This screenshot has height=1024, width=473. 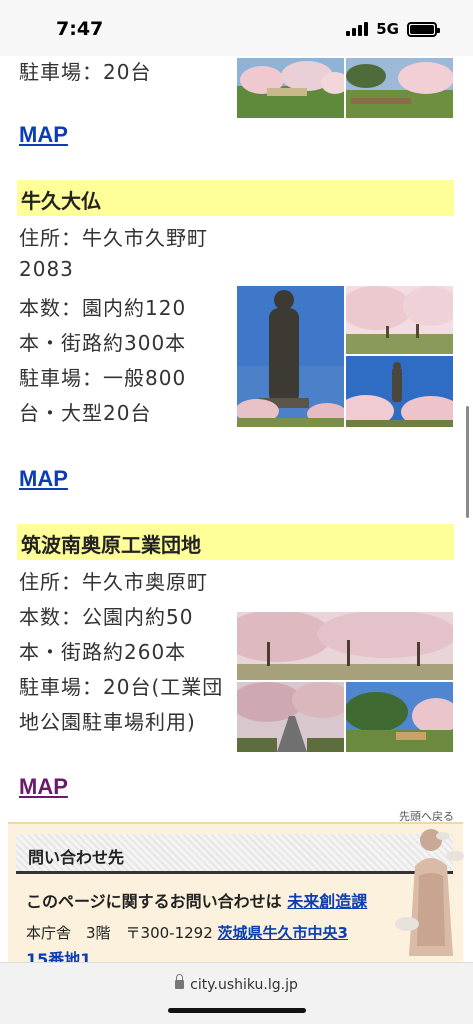 I want to click on address-link: 茨城県牛久市中央3, so click(x=283, y=933).